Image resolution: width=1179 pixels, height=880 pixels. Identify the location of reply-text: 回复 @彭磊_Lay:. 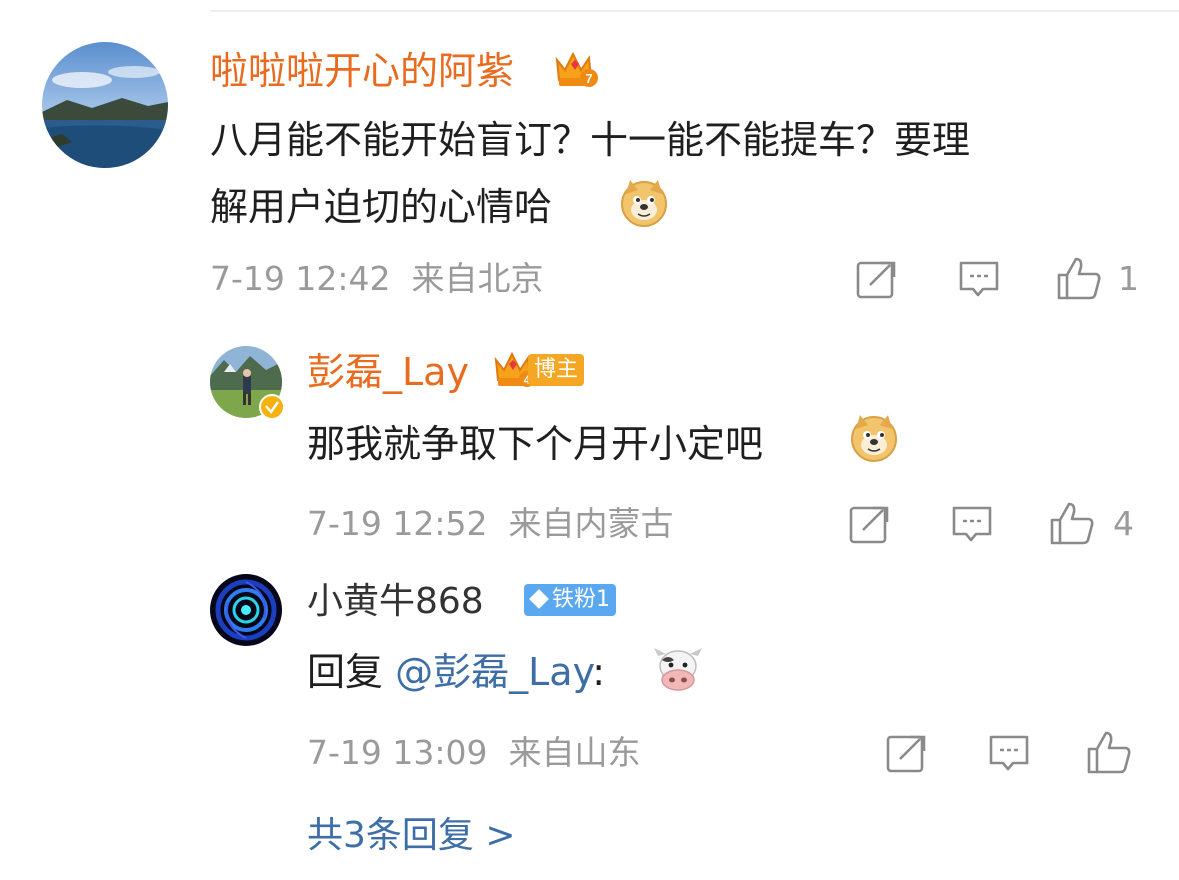
(456, 672).